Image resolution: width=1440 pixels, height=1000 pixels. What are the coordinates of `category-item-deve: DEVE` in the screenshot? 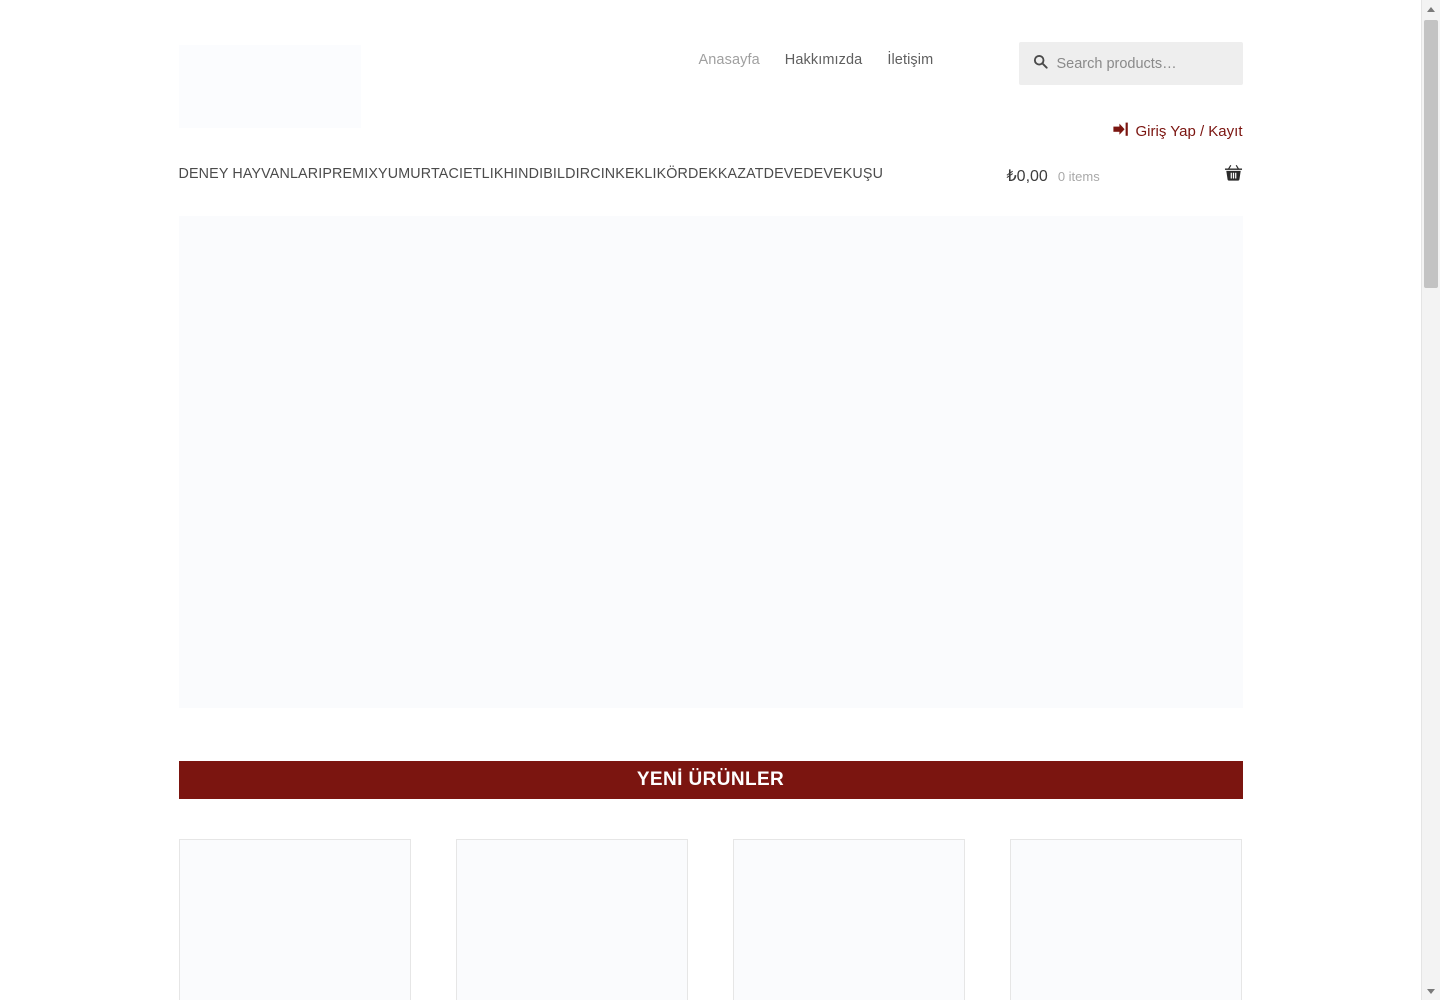 It's located at (784, 174).